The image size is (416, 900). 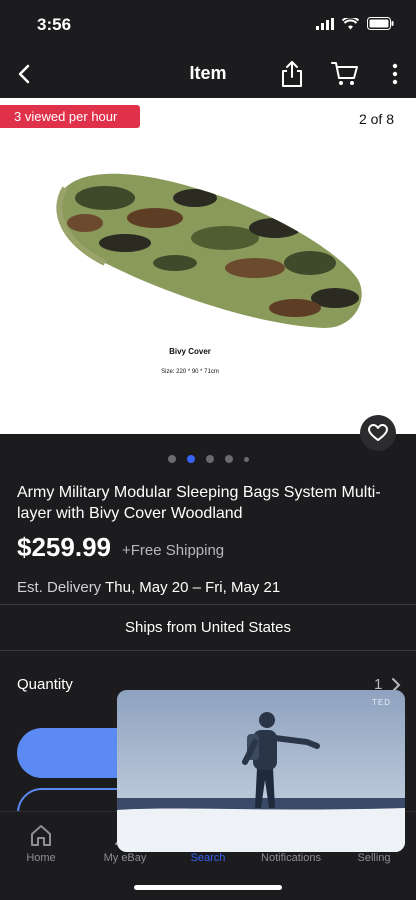 I want to click on heart-icon, so click(x=378, y=432).